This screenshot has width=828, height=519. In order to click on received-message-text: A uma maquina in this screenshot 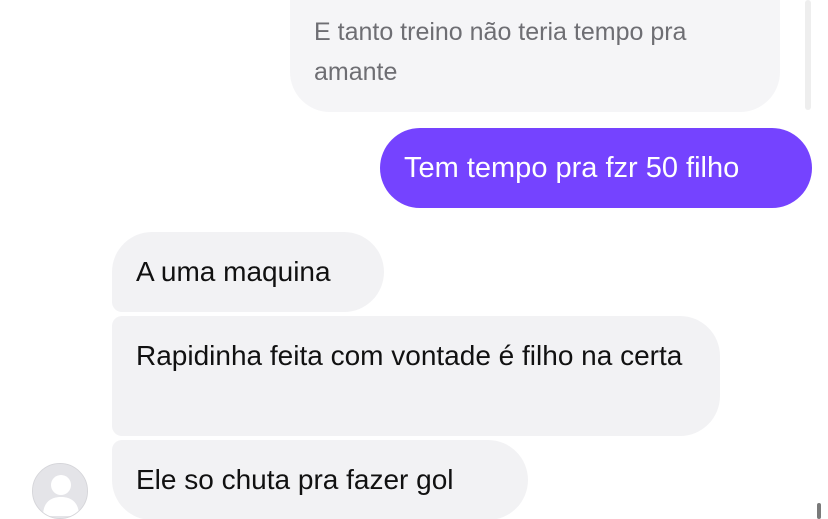, I will do `click(233, 271)`.